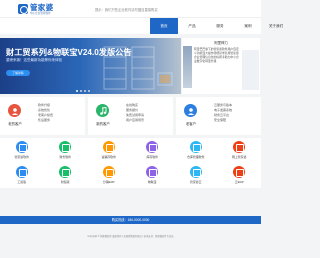  What do you see at coordinates (102, 110) in the screenshot?
I see `music-icon` at bounding box center [102, 110].